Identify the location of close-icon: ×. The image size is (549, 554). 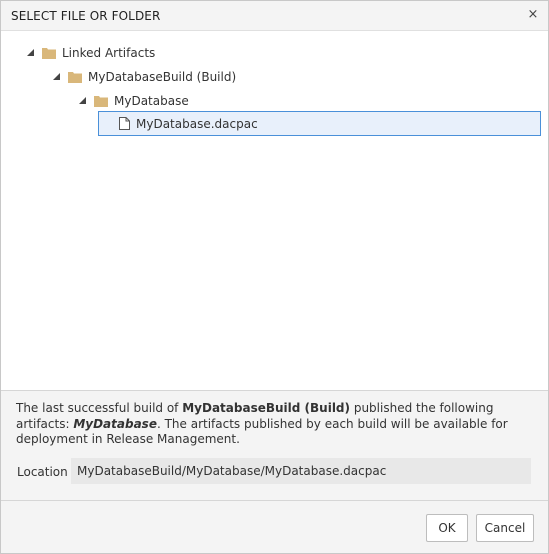
(533, 15).